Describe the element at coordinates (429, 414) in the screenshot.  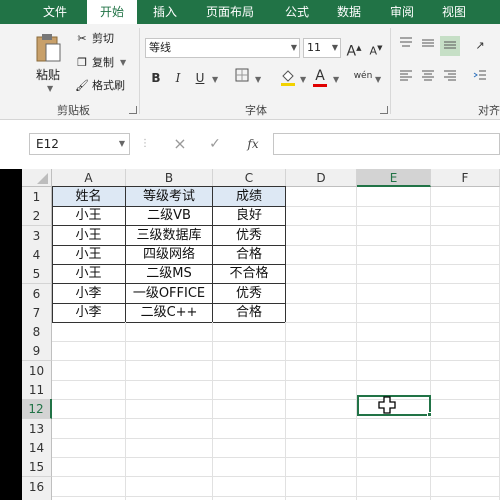
I see `fill-handle` at that location.